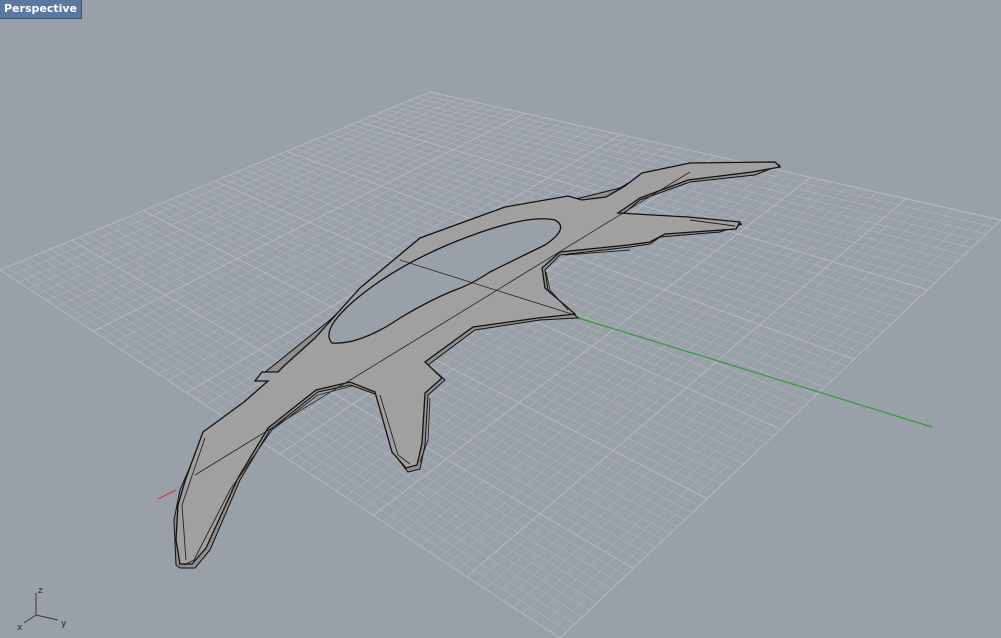  What do you see at coordinates (167, 494) in the screenshot?
I see `x-axis-line` at bounding box center [167, 494].